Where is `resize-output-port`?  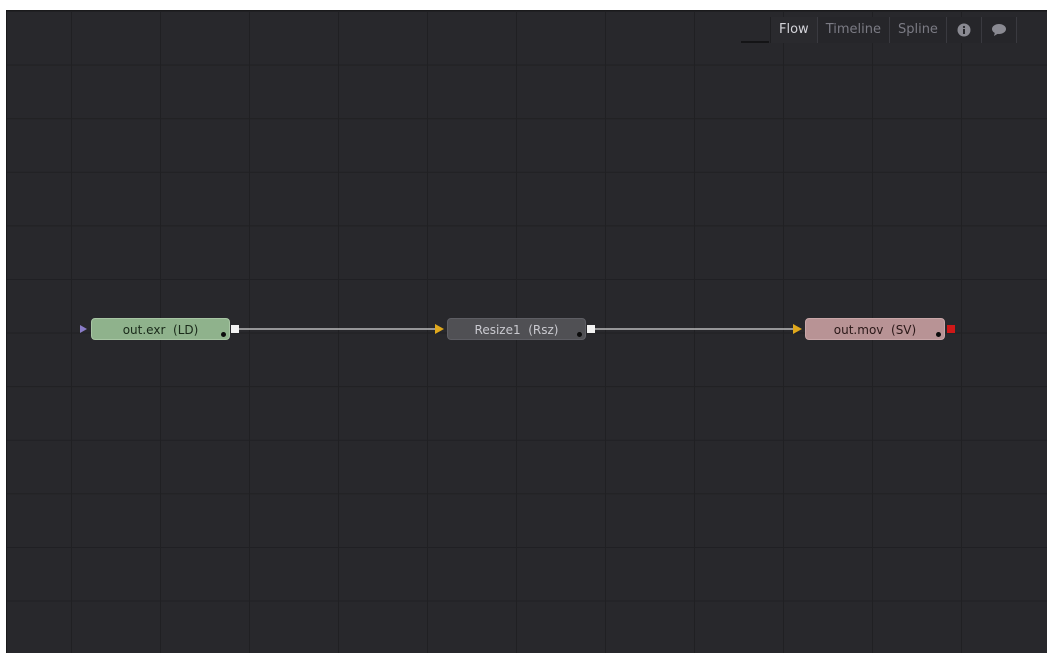 resize-output-port is located at coordinates (591, 329).